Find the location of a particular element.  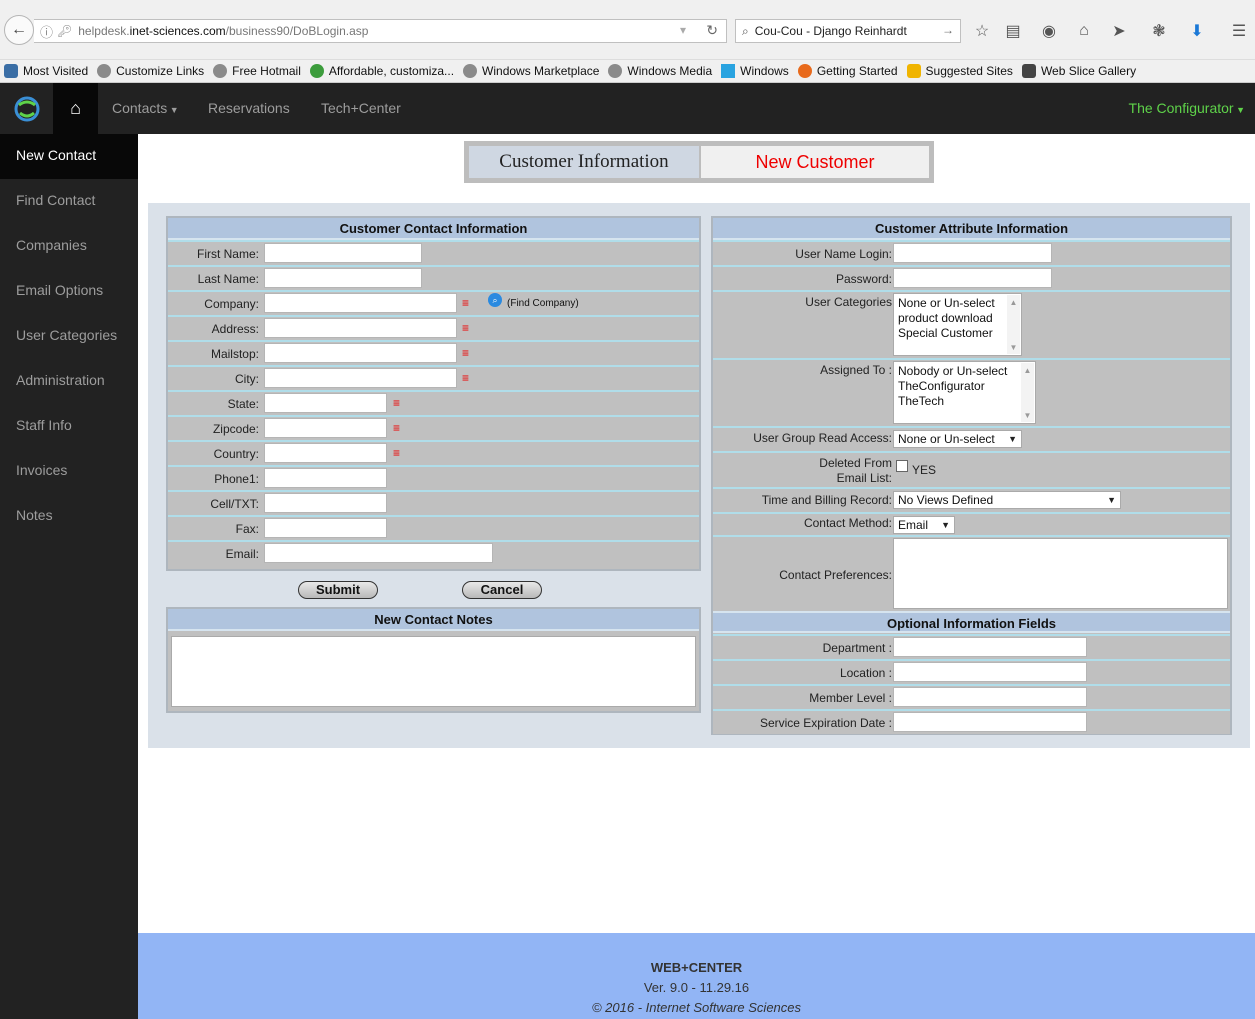

bookmark-getting-started: Getting Started is located at coordinates (847, 71).